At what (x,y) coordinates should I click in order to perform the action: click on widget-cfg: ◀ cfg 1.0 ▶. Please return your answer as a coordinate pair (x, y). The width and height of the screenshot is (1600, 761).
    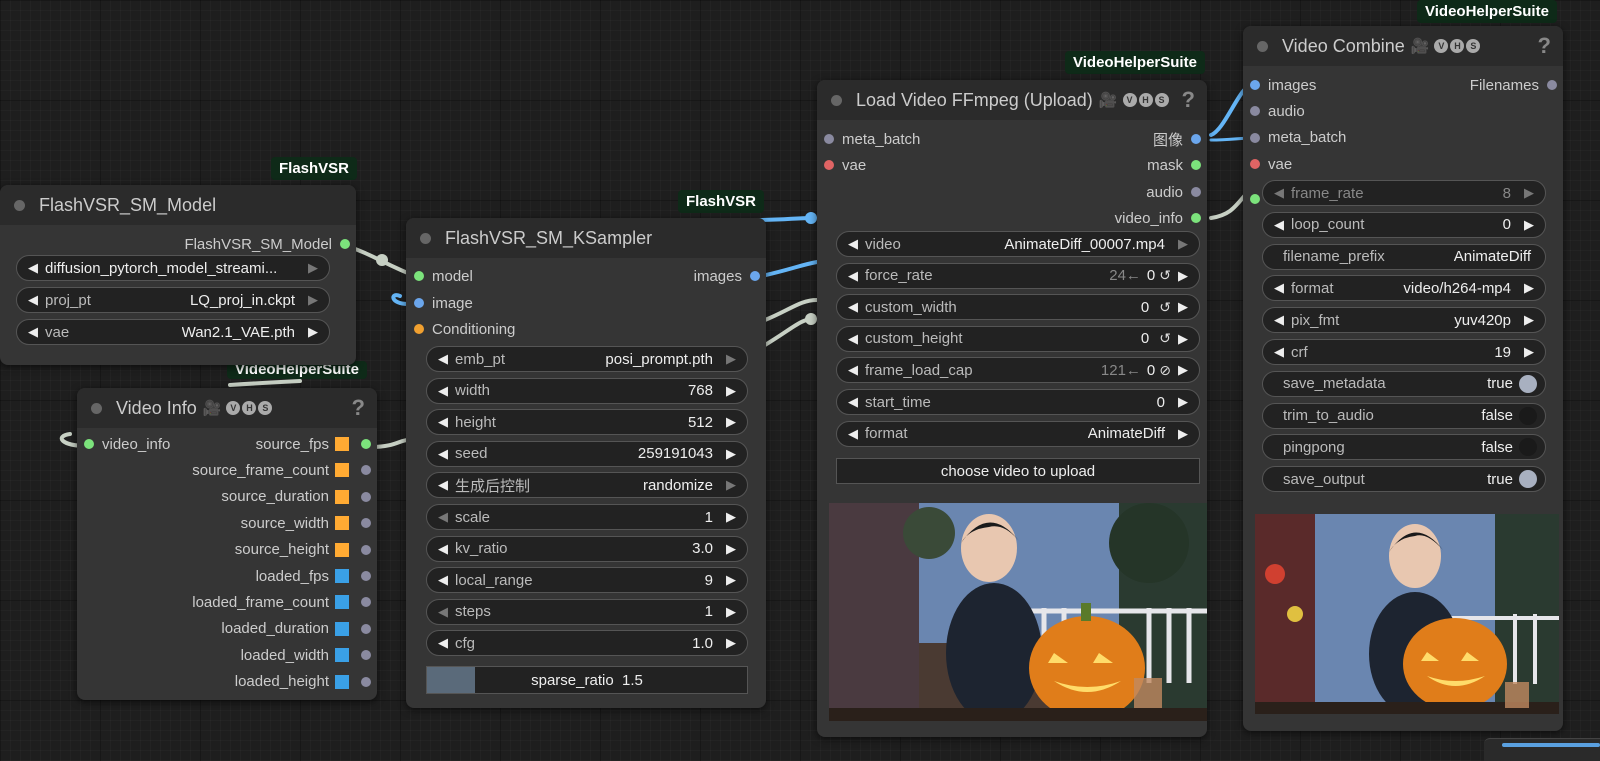
    Looking at the image, I should click on (587, 643).